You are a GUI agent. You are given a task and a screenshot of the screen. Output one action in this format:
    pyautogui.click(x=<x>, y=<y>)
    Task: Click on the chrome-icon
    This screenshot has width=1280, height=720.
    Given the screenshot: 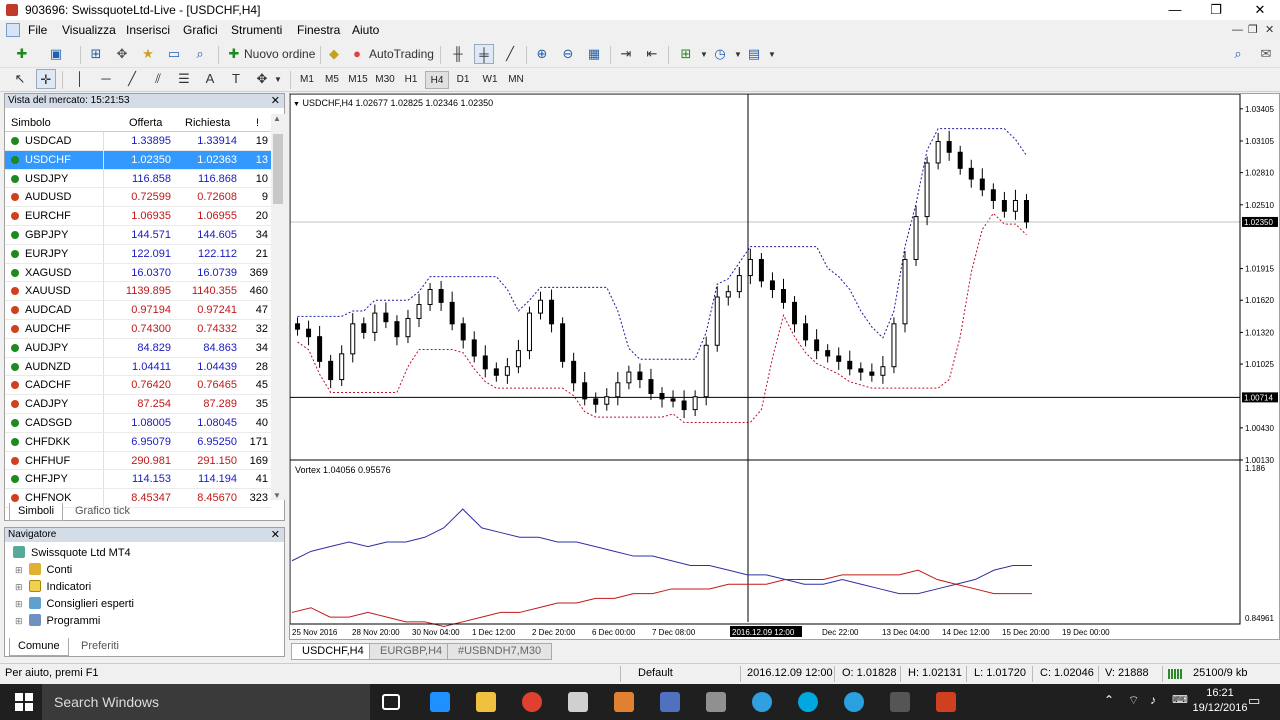 What is the action you would take?
    pyautogui.click(x=532, y=702)
    